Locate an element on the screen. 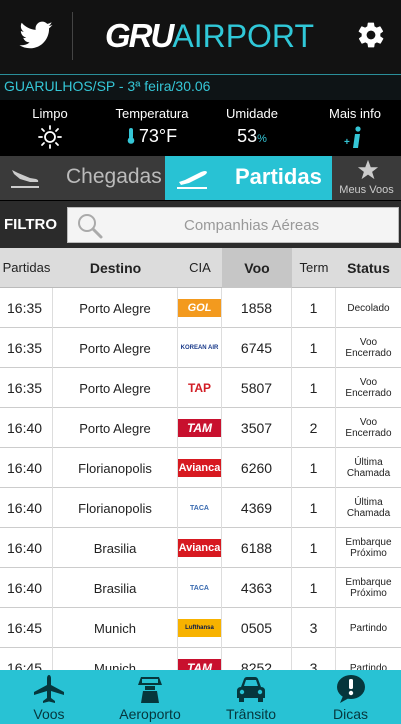  filter-placeholder: Companhias Aéreas is located at coordinates (252, 225).